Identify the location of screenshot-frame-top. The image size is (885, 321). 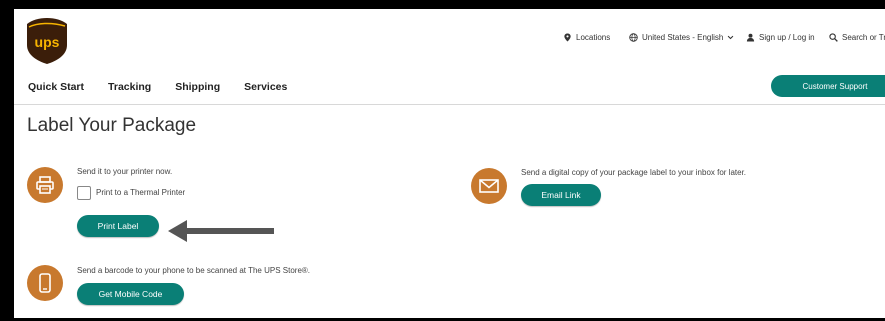
(442, 4).